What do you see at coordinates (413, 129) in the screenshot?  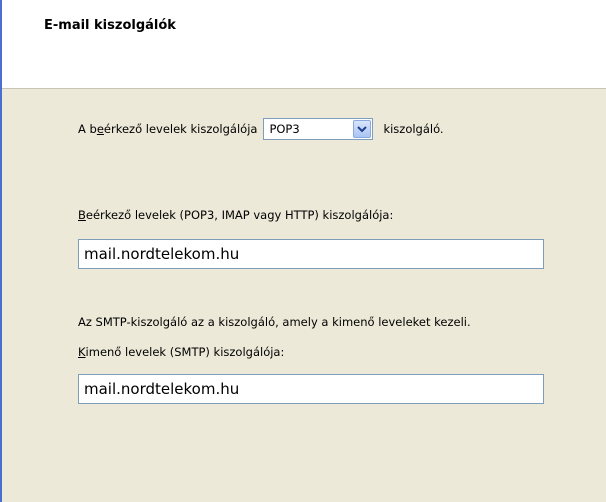 I see `incoming-type-suffix: kiszolgáló.` at bounding box center [413, 129].